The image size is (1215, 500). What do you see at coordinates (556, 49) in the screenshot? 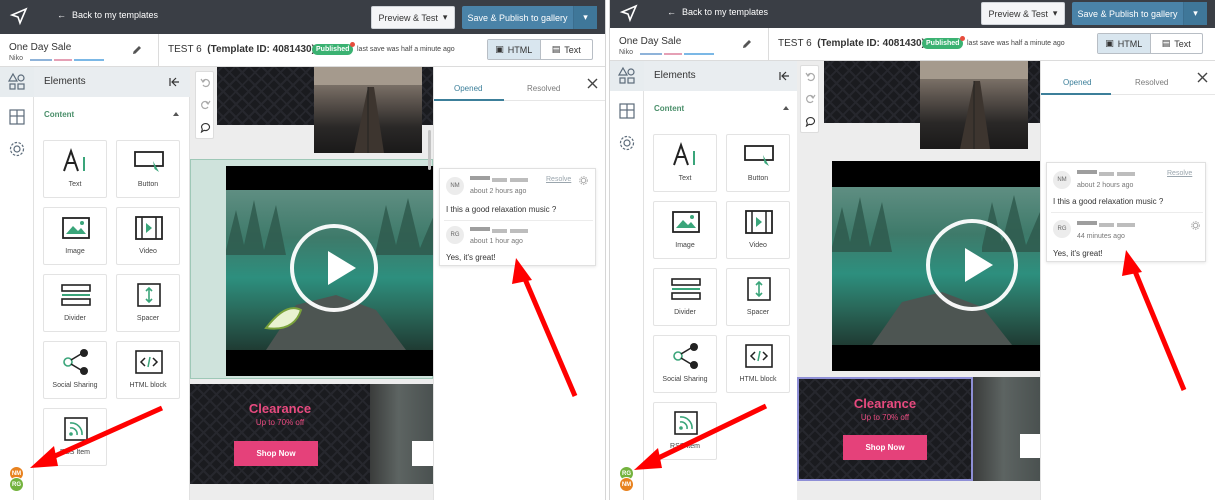
I see `document-icon: ▤` at bounding box center [556, 49].